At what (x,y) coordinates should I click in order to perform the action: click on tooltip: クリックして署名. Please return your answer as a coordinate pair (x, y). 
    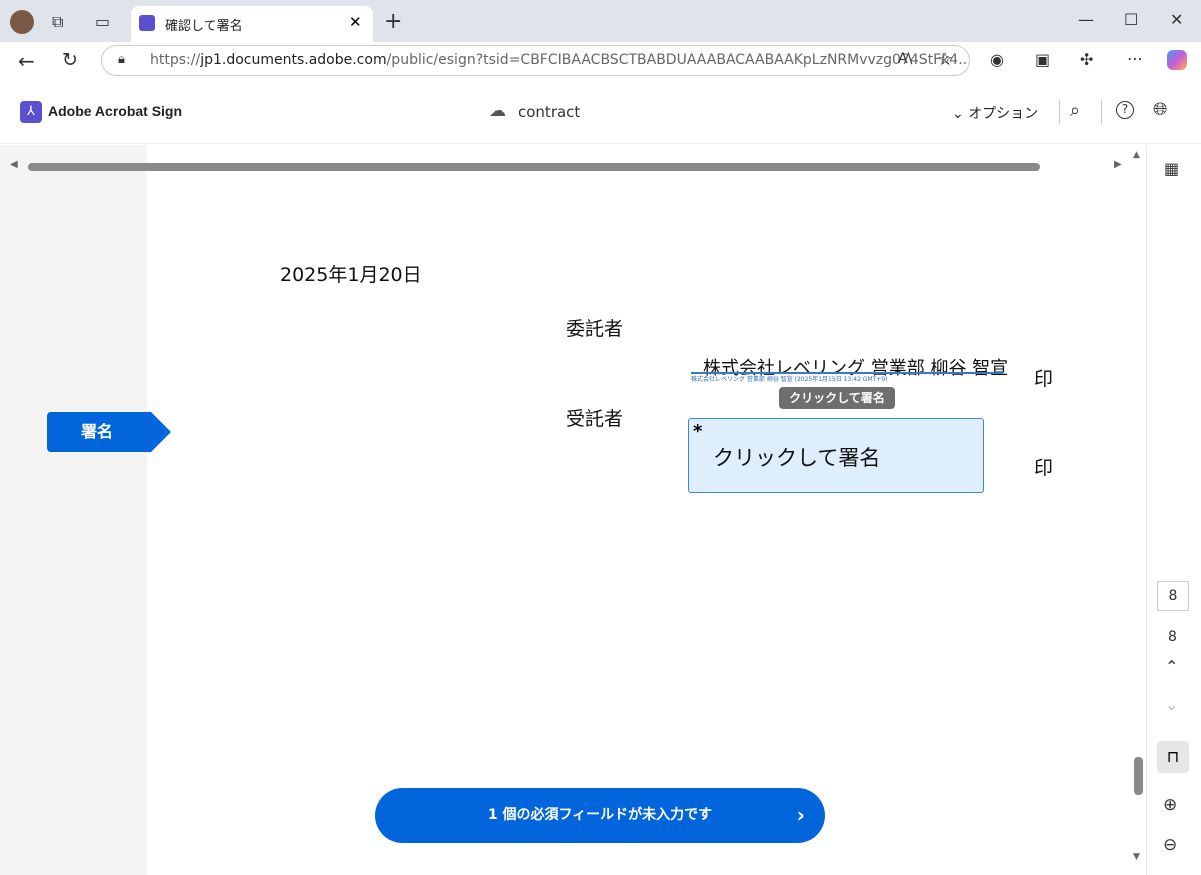
    Looking at the image, I should click on (837, 398).